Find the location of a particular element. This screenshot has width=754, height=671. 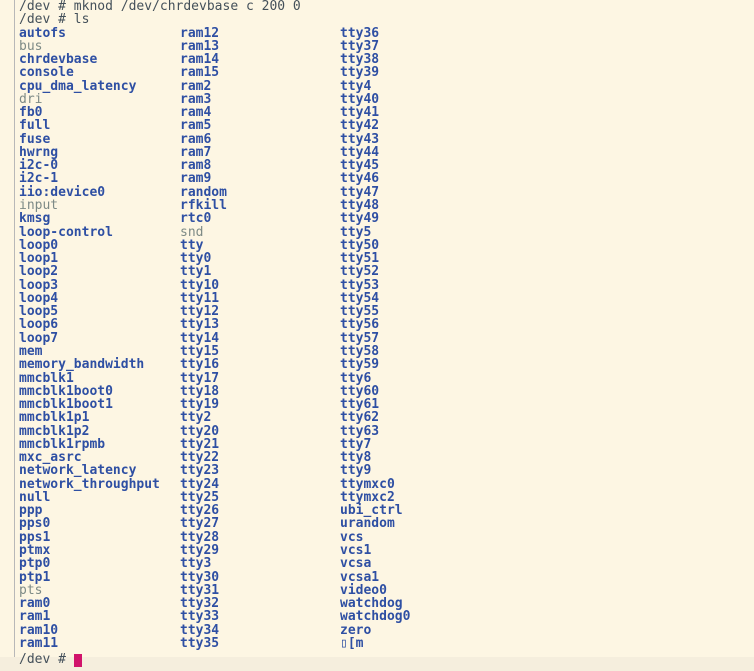

ls-entry: tty23 is located at coordinates (200, 471).